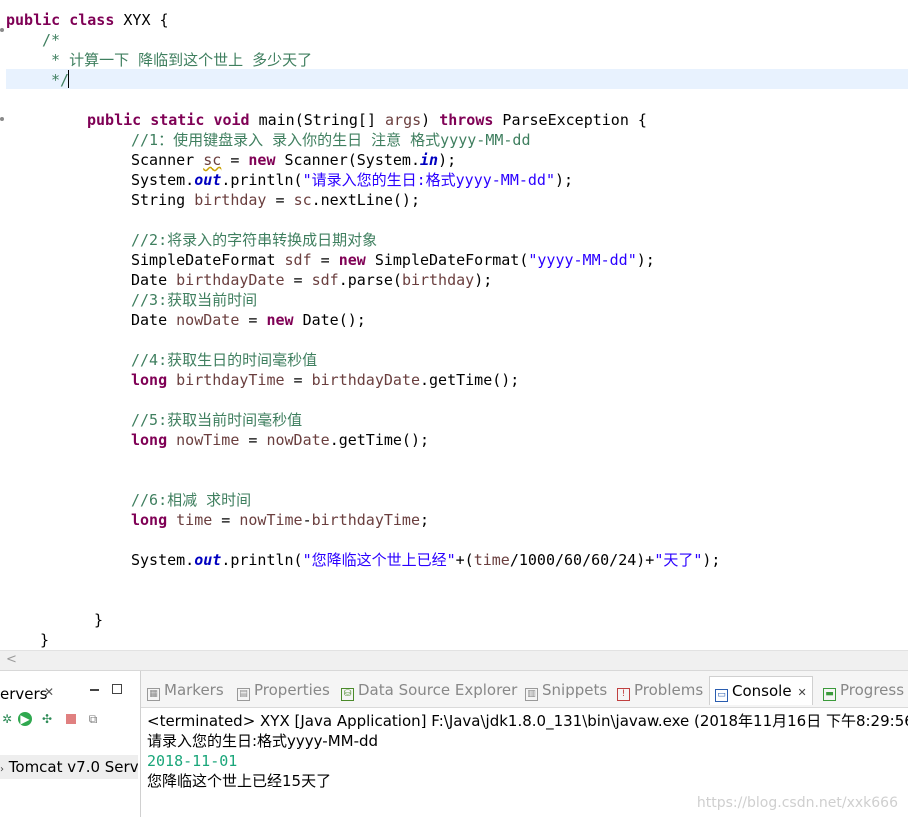 The height and width of the screenshot is (817, 908). Describe the element at coordinates (829, 694) in the screenshot. I see `progress-icon: ▬` at that location.